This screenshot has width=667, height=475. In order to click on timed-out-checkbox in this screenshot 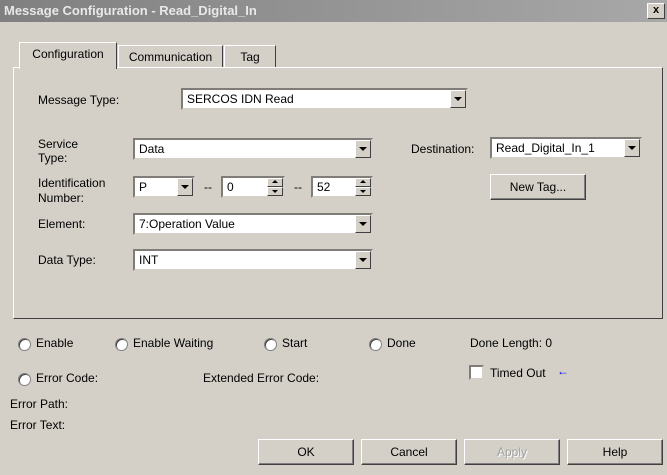, I will do `click(476, 372)`.